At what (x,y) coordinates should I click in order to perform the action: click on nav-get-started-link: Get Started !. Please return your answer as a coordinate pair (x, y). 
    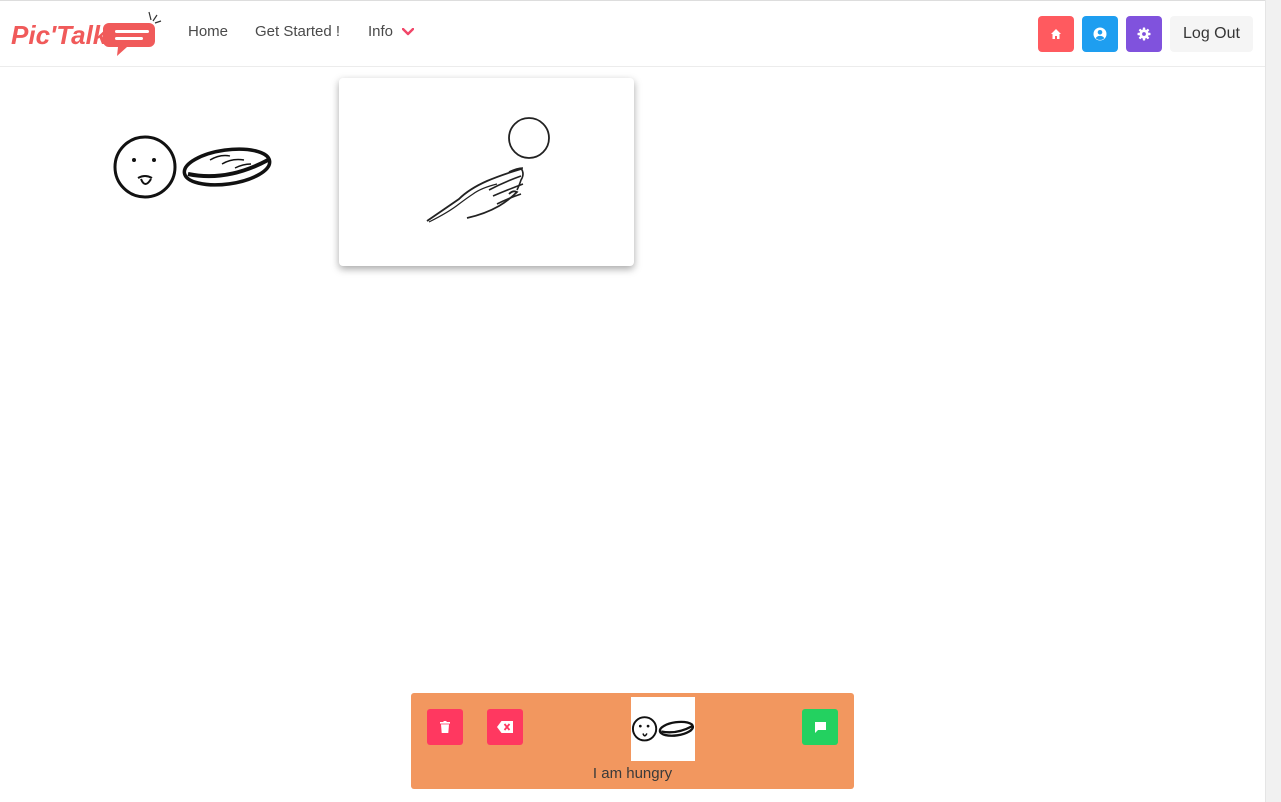
    Looking at the image, I should click on (297, 31).